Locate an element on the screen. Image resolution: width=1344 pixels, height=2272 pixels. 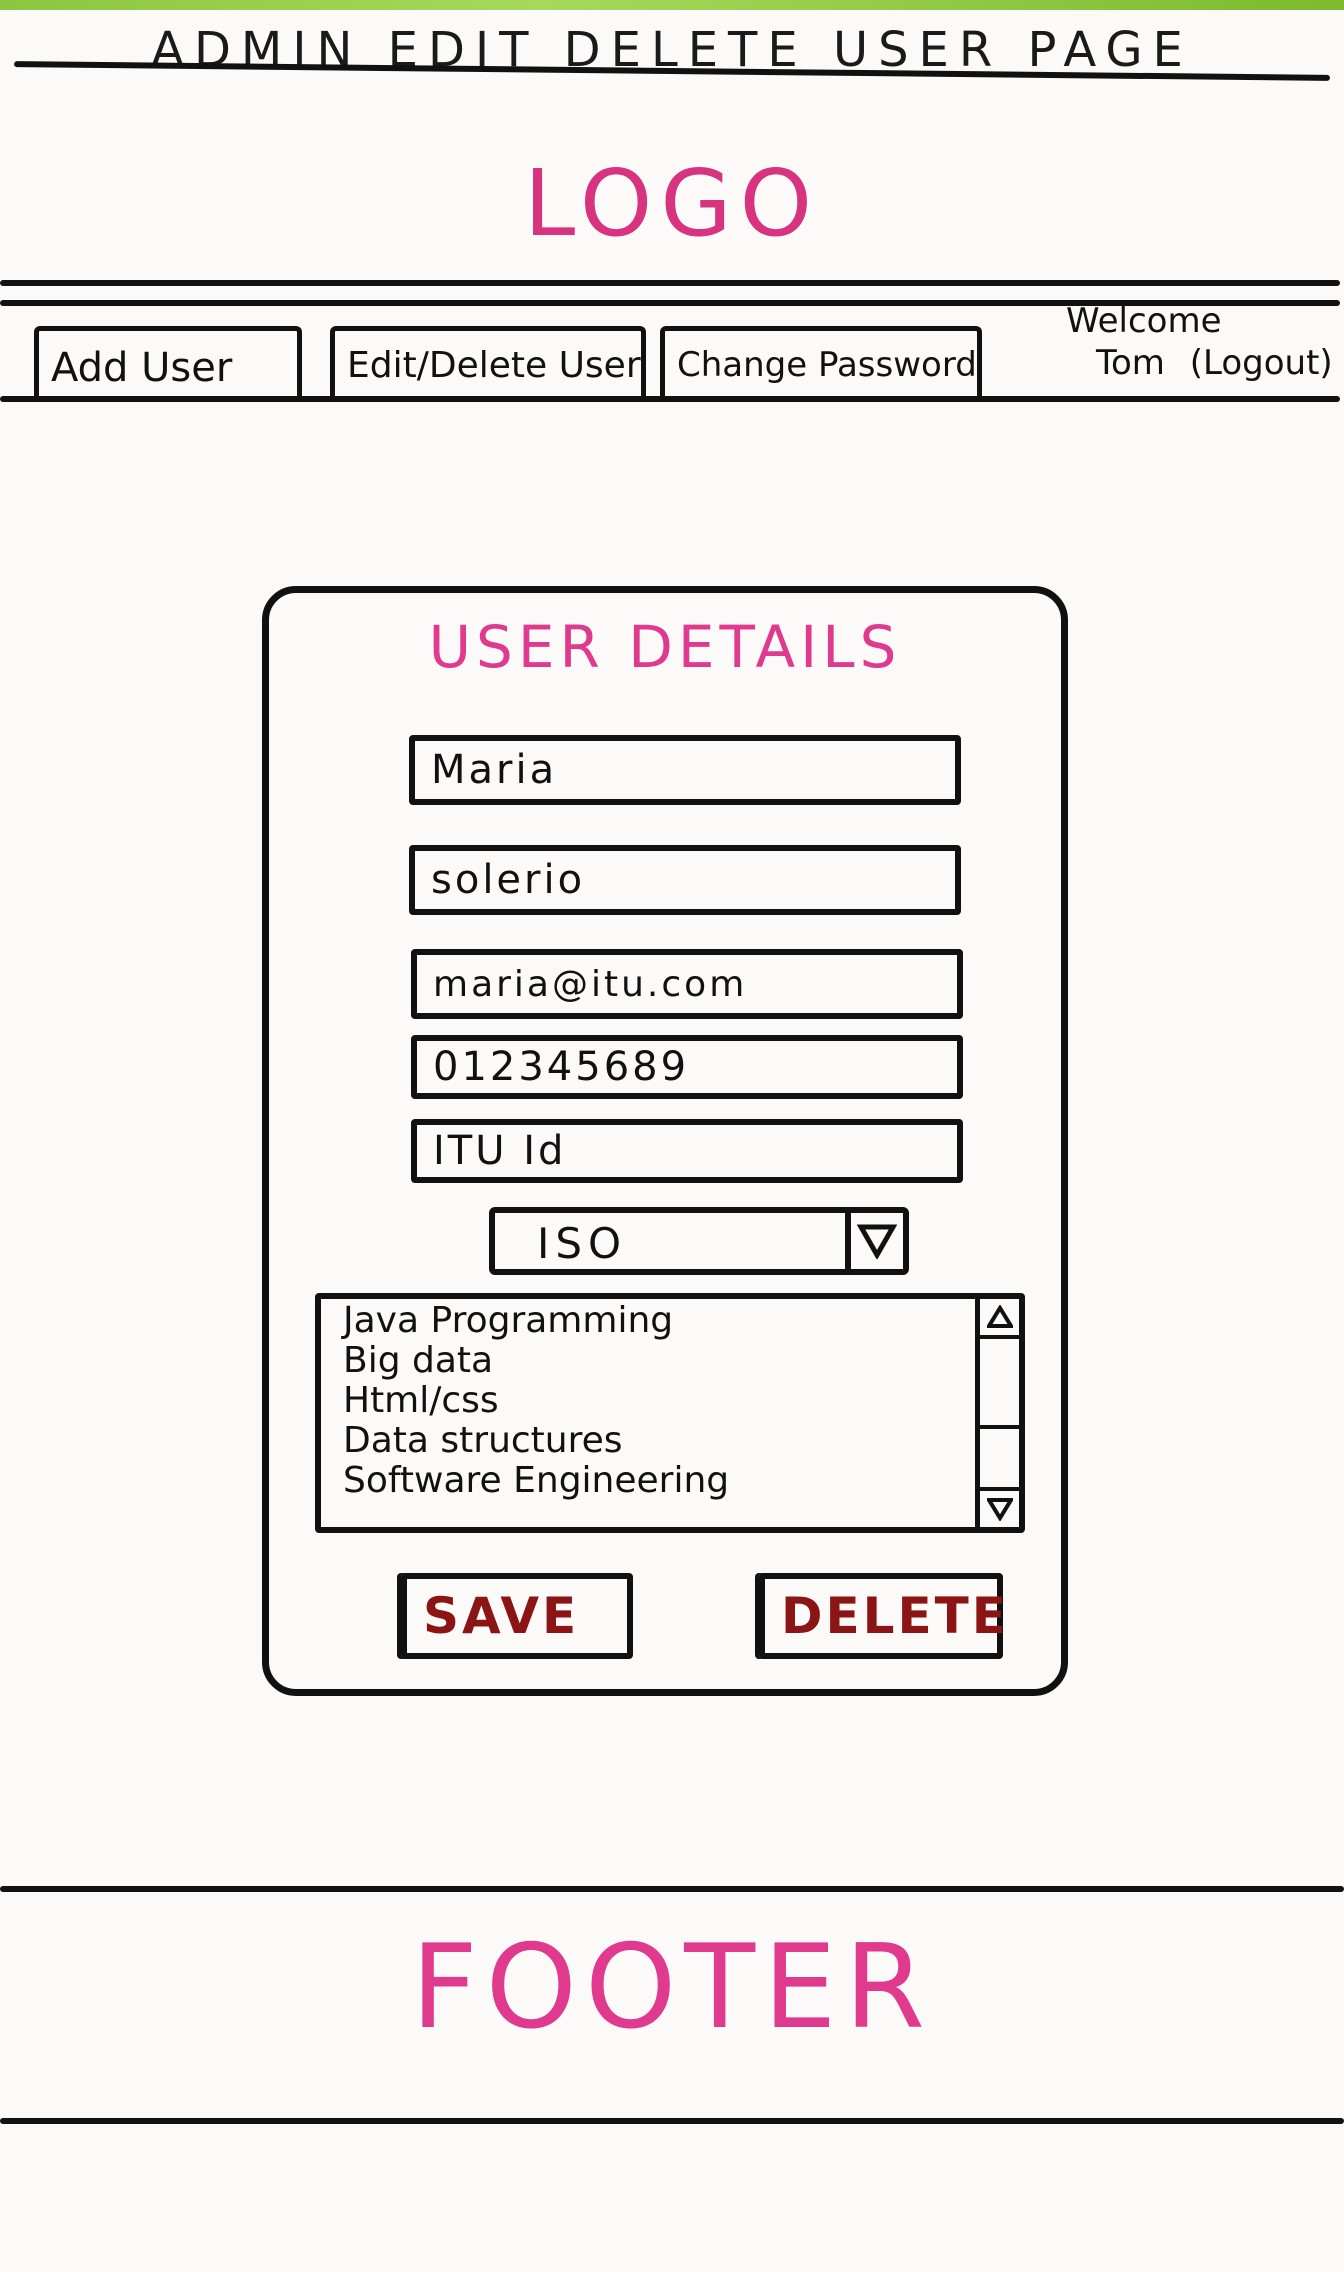
welcome-block: Welcome Tom (Logout) is located at coordinates (1190, 342).